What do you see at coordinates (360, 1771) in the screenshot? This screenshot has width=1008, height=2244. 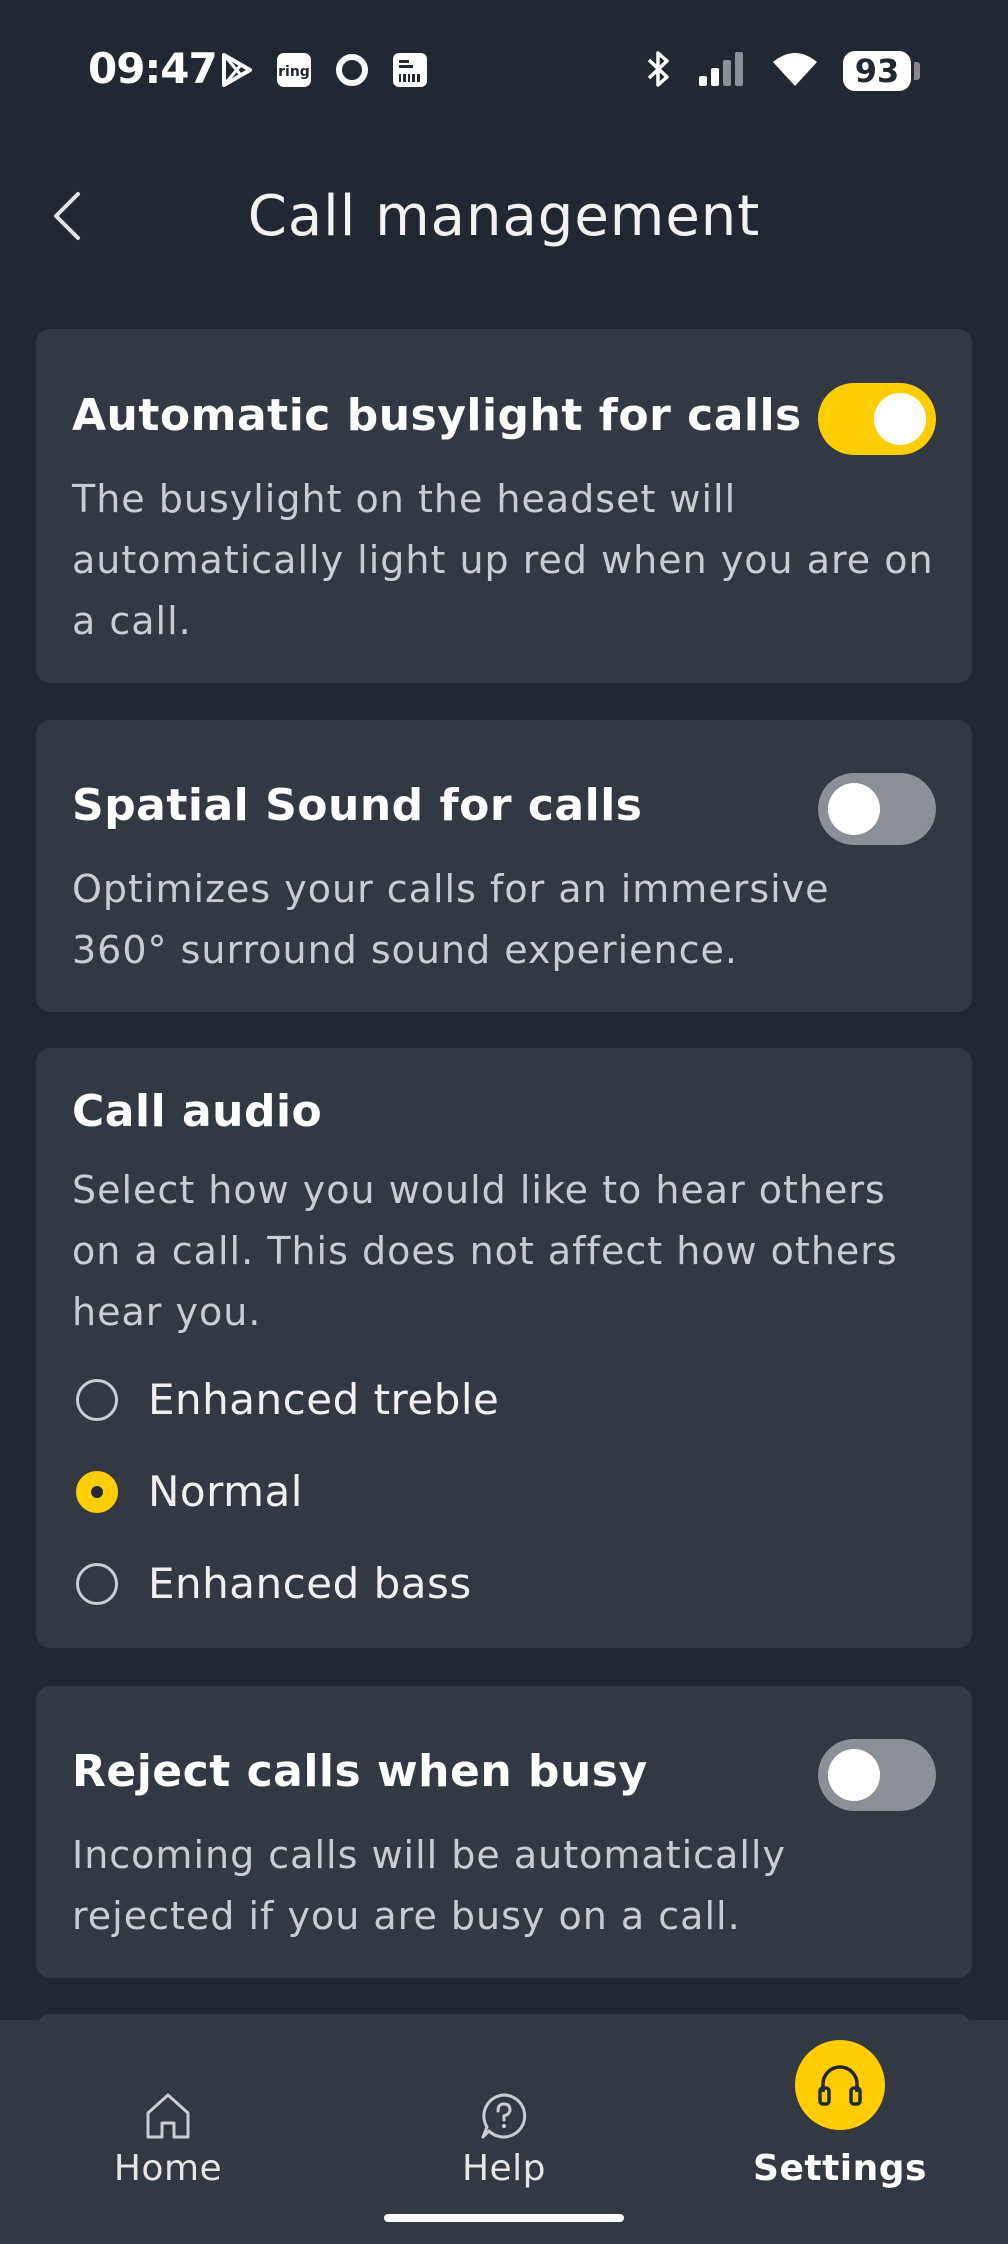 I see `reject-calls-title: Reject calls when busy` at bounding box center [360, 1771].